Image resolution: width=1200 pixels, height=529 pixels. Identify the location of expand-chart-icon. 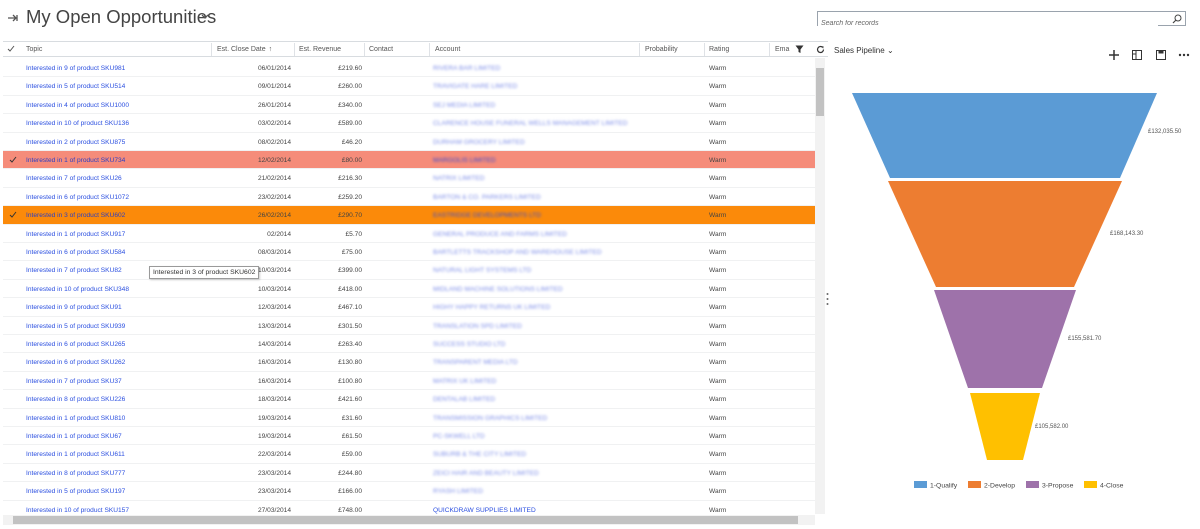
(1137, 54).